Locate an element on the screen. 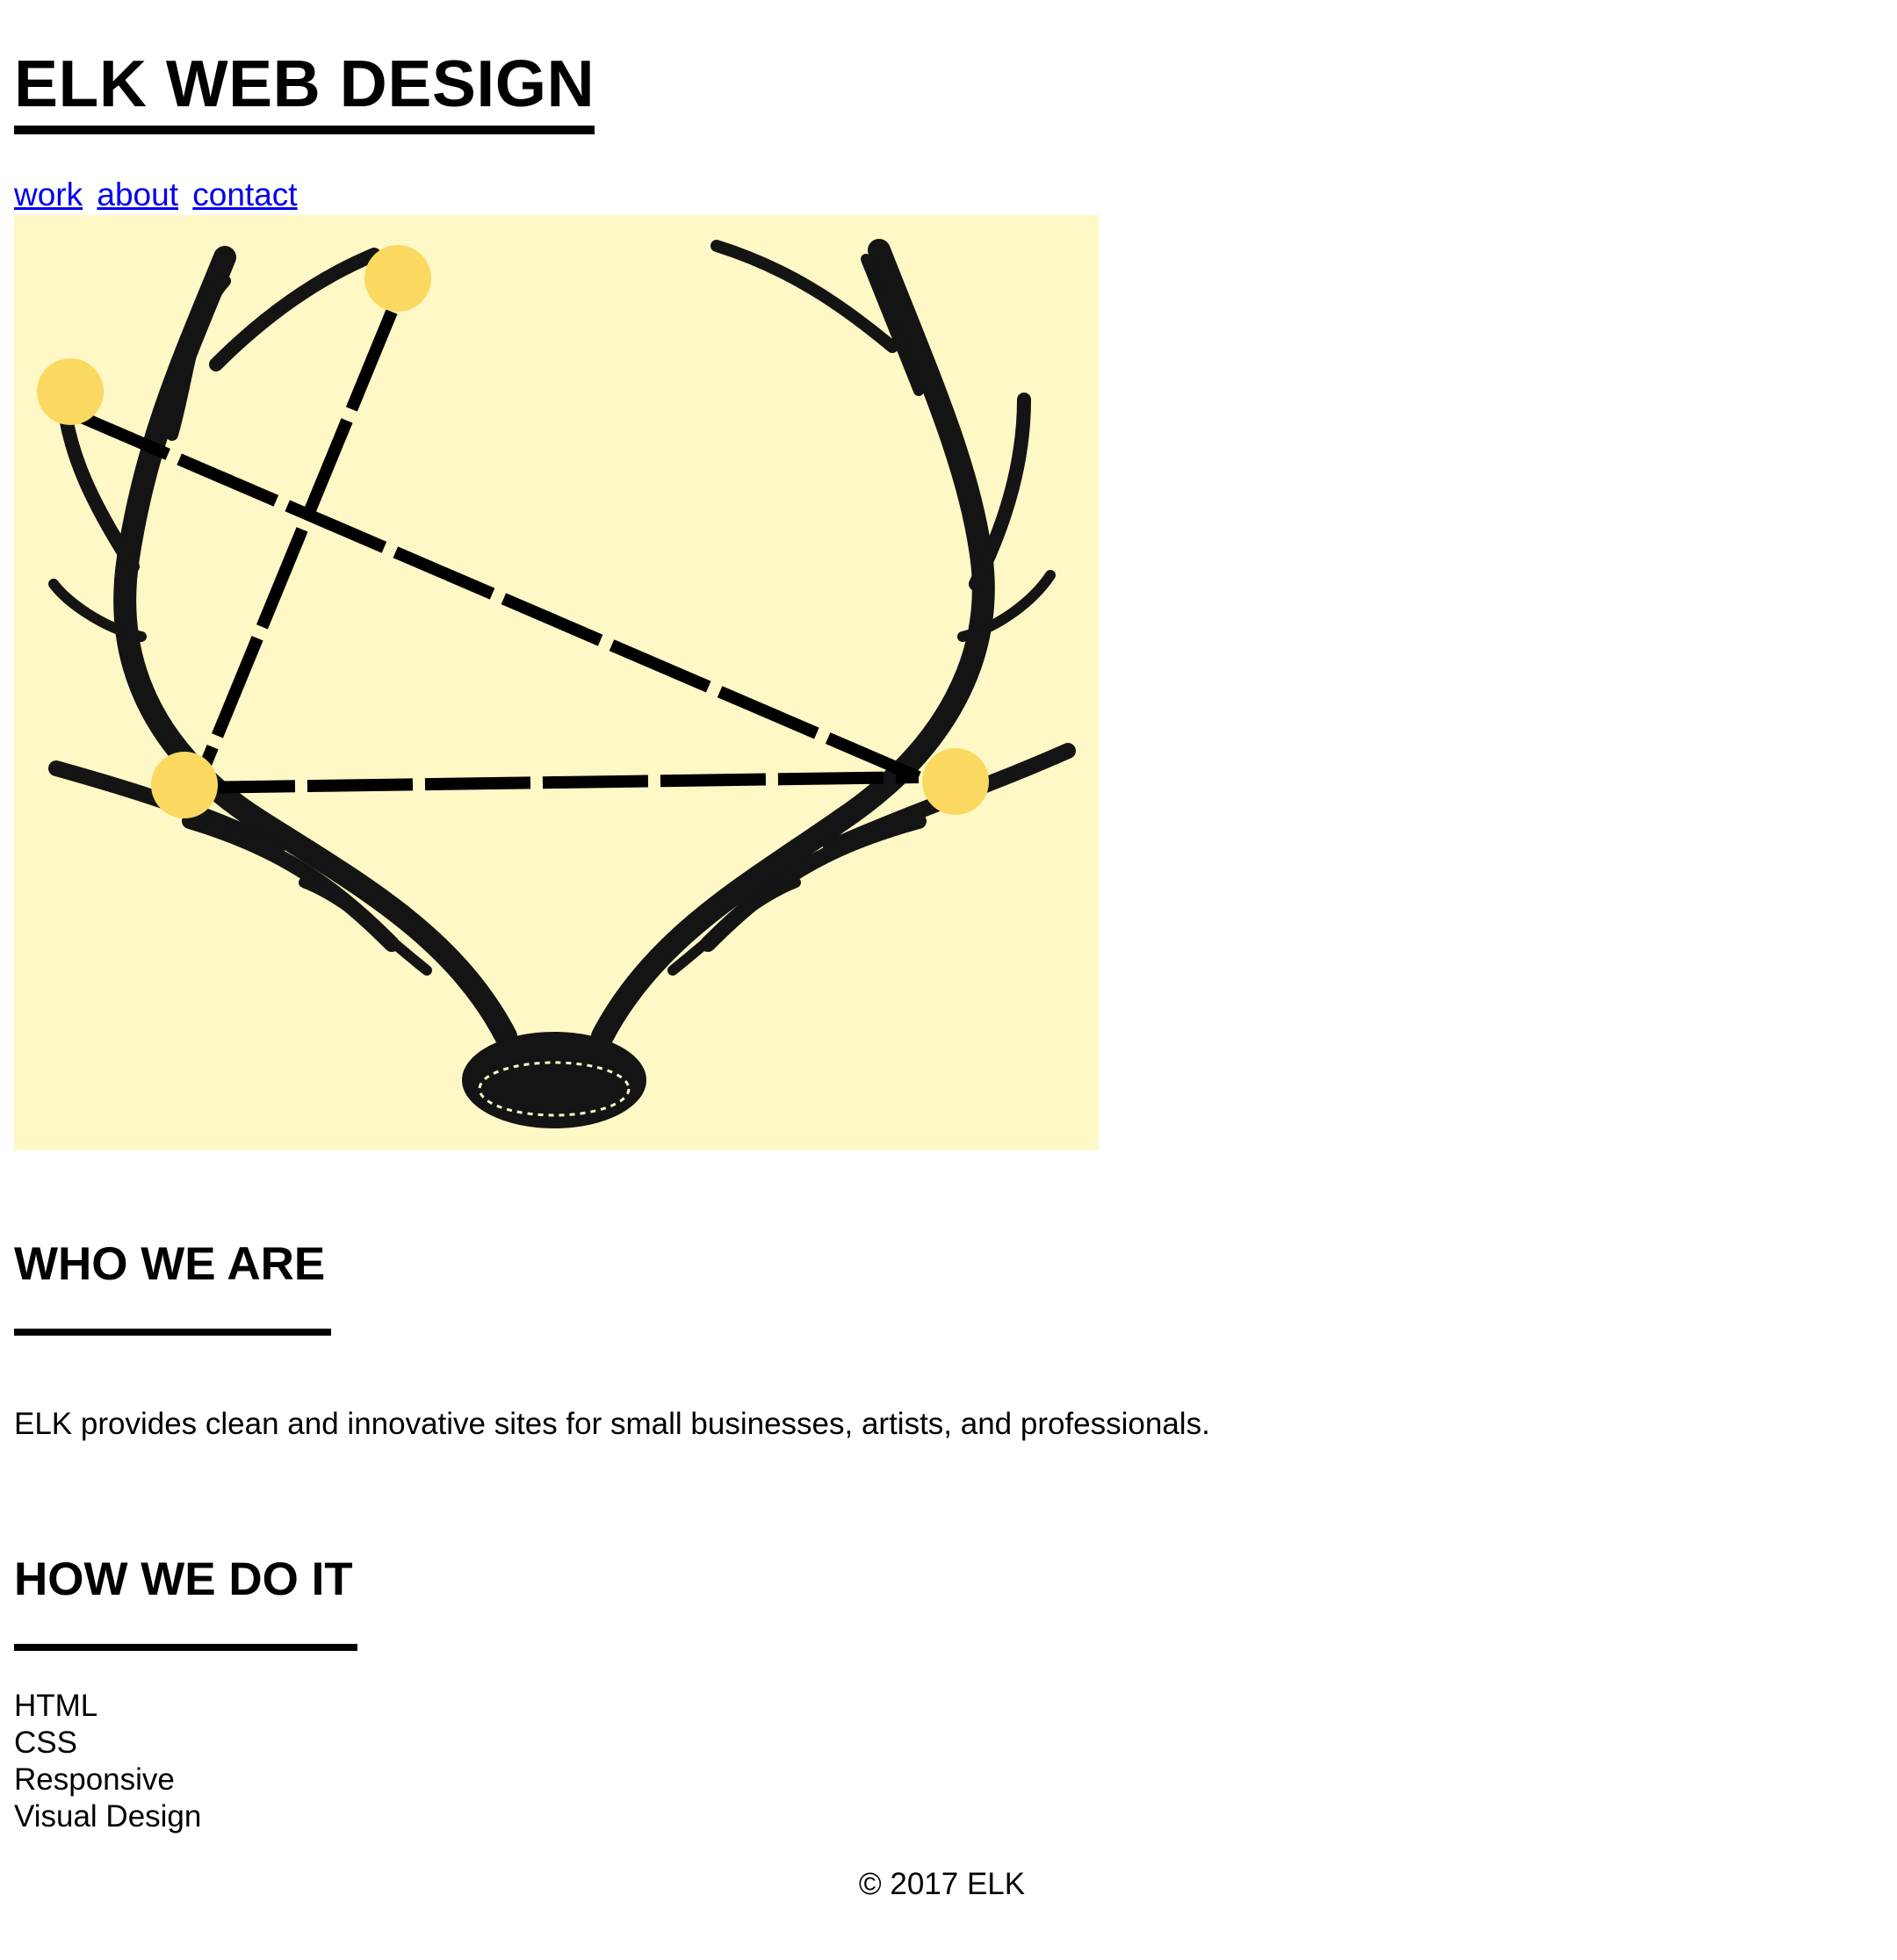 The height and width of the screenshot is (1960, 1897). skills-list: HTML CSS Responsive Visual Design is located at coordinates (107, 1762).